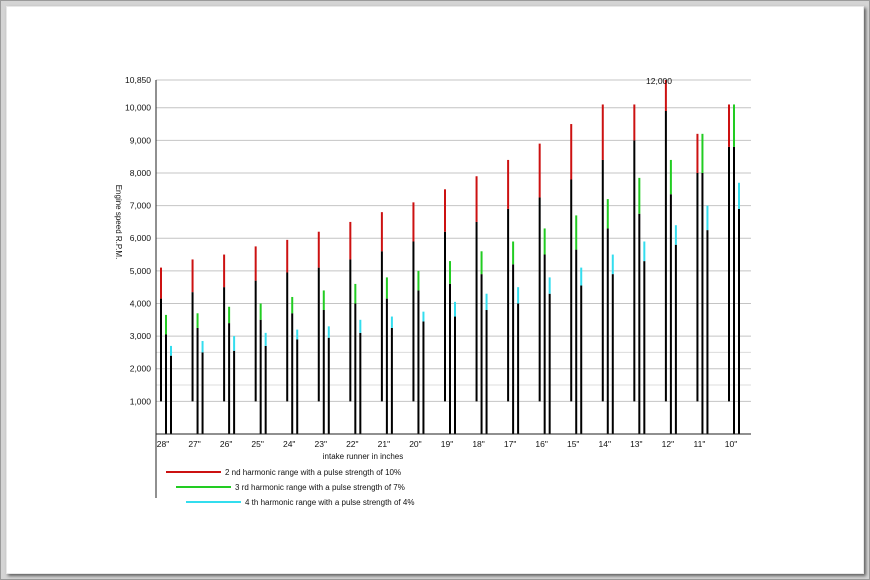 This screenshot has height=580, width=870. What do you see at coordinates (415, 444) in the screenshot?
I see `x-tick-label: 20"` at bounding box center [415, 444].